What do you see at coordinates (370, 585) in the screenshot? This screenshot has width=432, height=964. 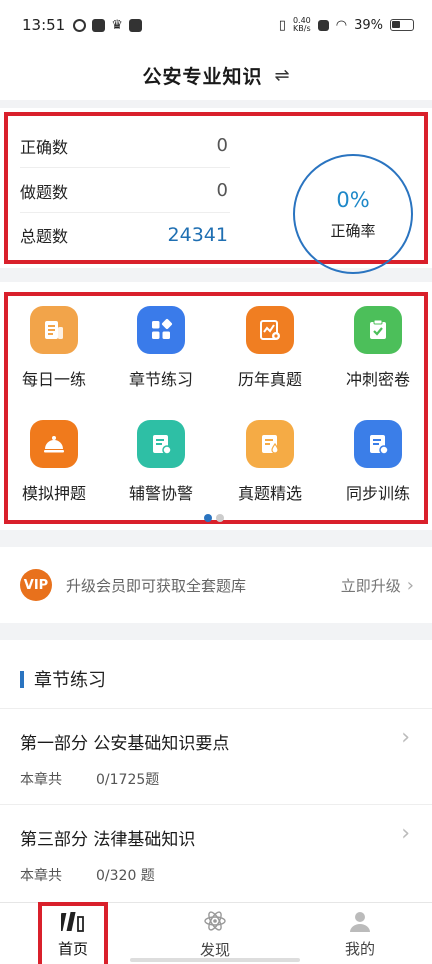 I see `upgrade-label: 立即升级` at bounding box center [370, 585].